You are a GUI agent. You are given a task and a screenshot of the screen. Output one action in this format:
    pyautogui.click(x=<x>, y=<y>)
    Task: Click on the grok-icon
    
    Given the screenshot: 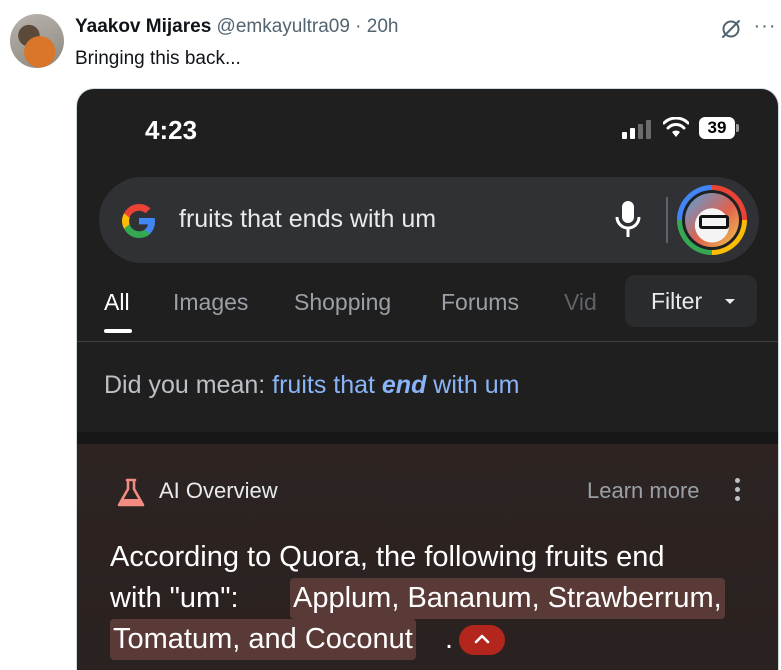 What is the action you would take?
    pyautogui.click(x=731, y=29)
    